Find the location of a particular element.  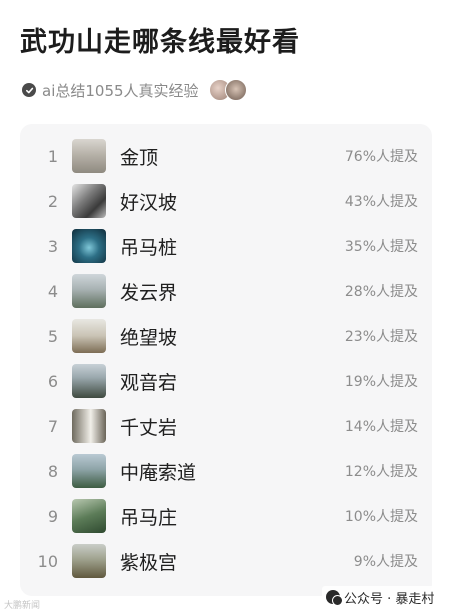

cableway-photo-thumbnail is located at coordinates (89, 471).